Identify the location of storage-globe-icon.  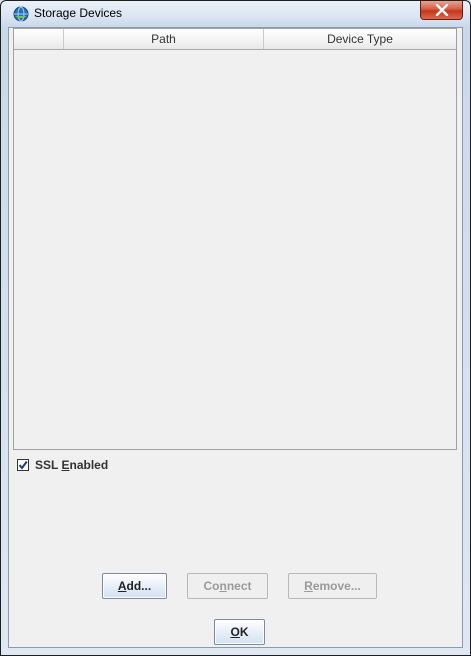
(21, 14).